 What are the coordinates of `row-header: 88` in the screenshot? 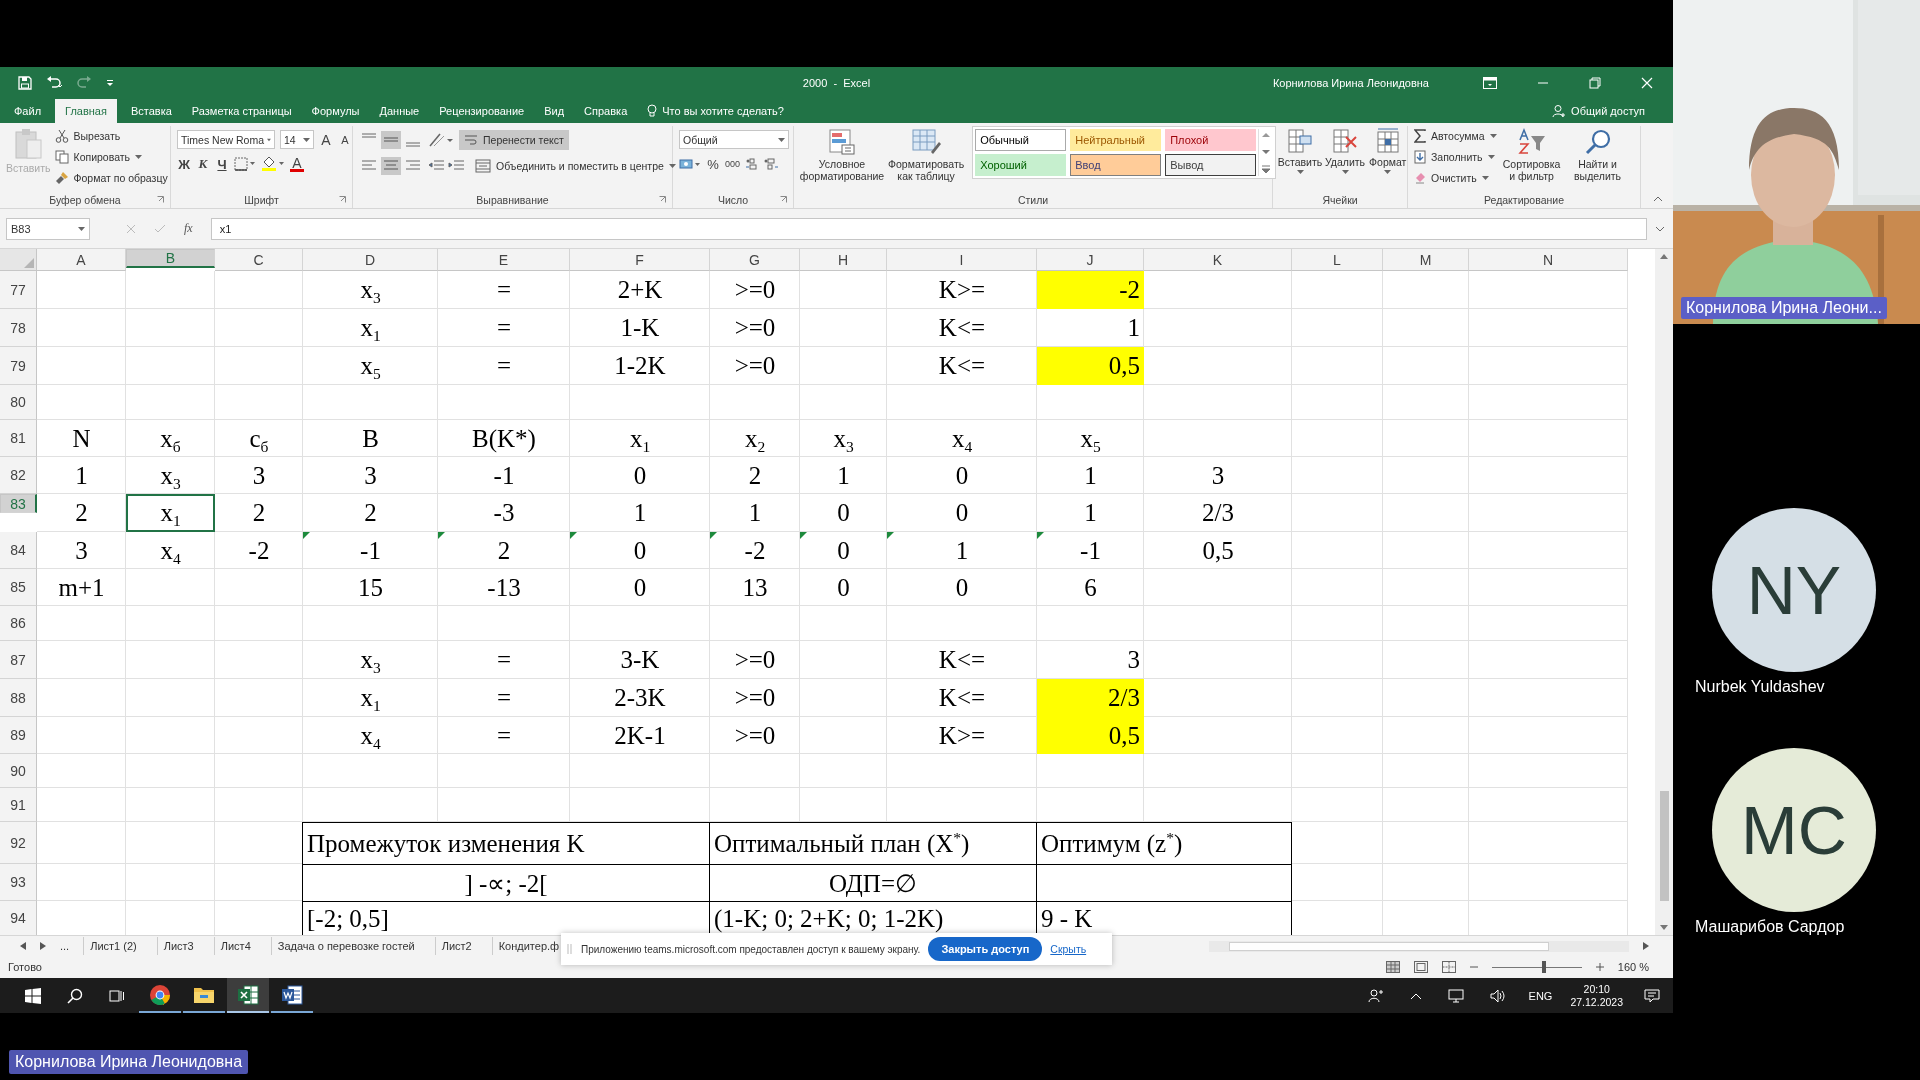 It's located at (18, 698).